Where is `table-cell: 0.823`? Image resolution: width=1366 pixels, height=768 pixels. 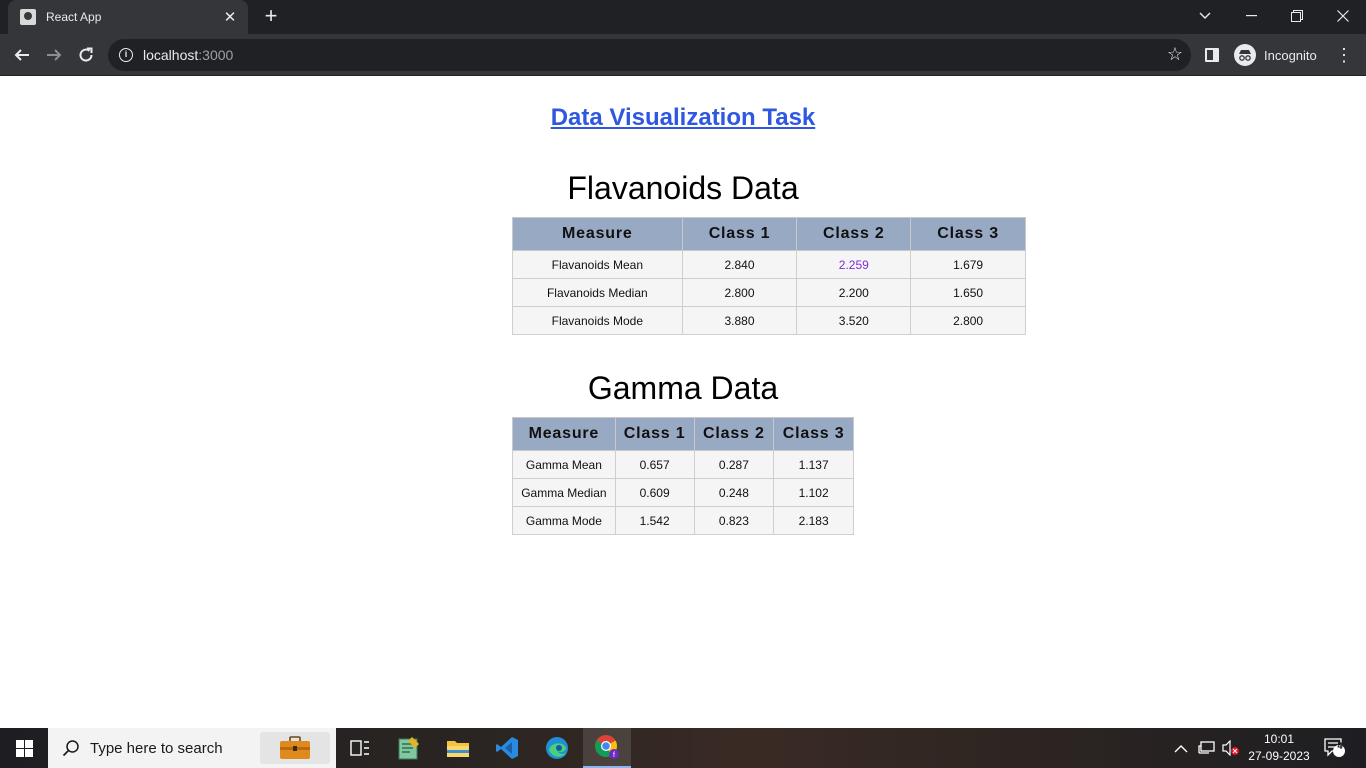
table-cell: 0.823 is located at coordinates (734, 520).